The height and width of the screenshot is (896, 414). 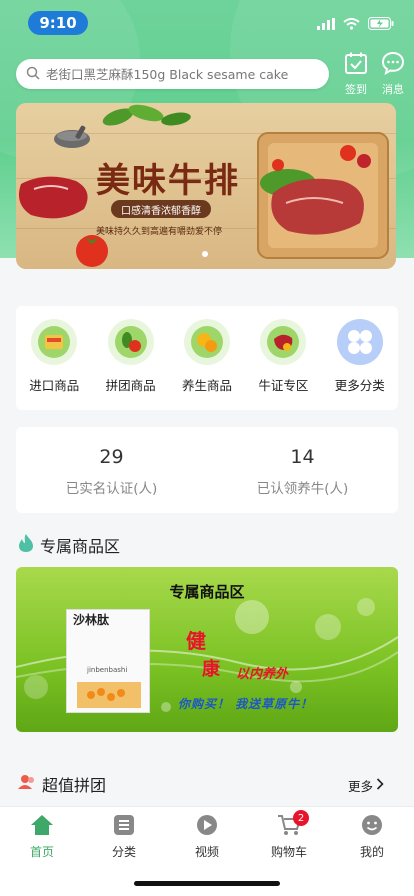 I want to click on messages-button: 消息, so click(x=393, y=74).